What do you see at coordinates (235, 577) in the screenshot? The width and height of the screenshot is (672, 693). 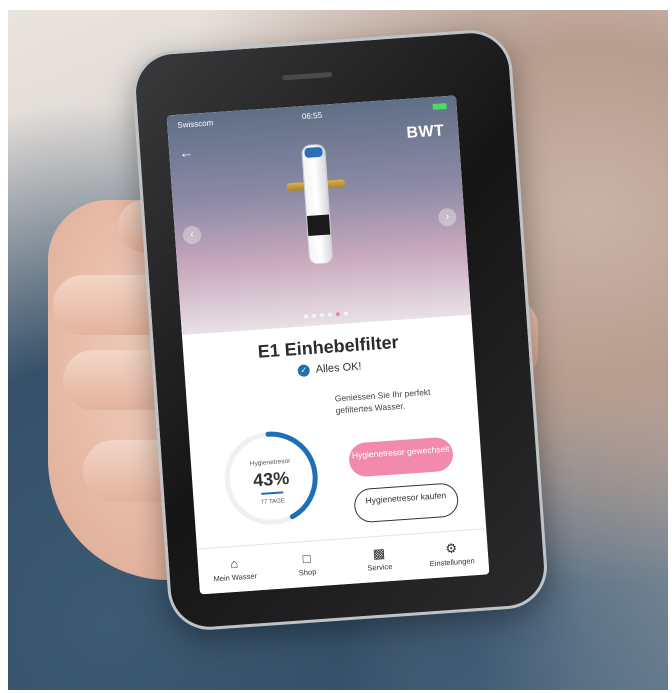 I see `tab-label: Mein Wasser` at bounding box center [235, 577].